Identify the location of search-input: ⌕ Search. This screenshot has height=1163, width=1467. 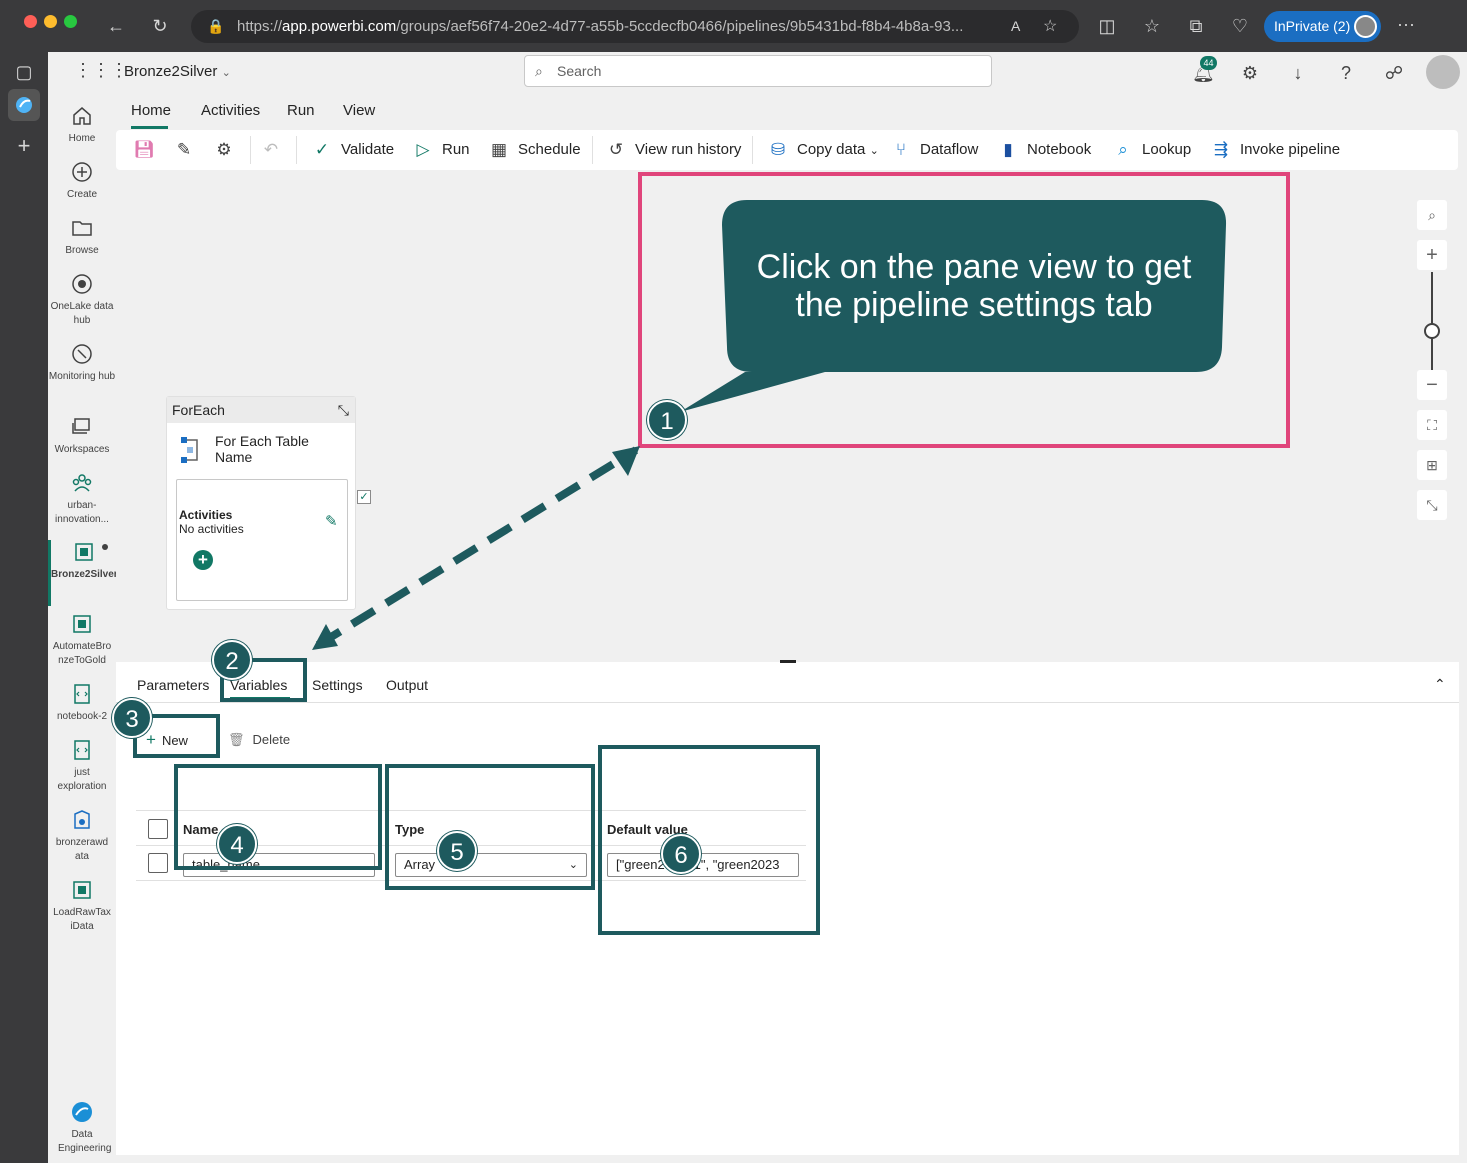
(758, 71).